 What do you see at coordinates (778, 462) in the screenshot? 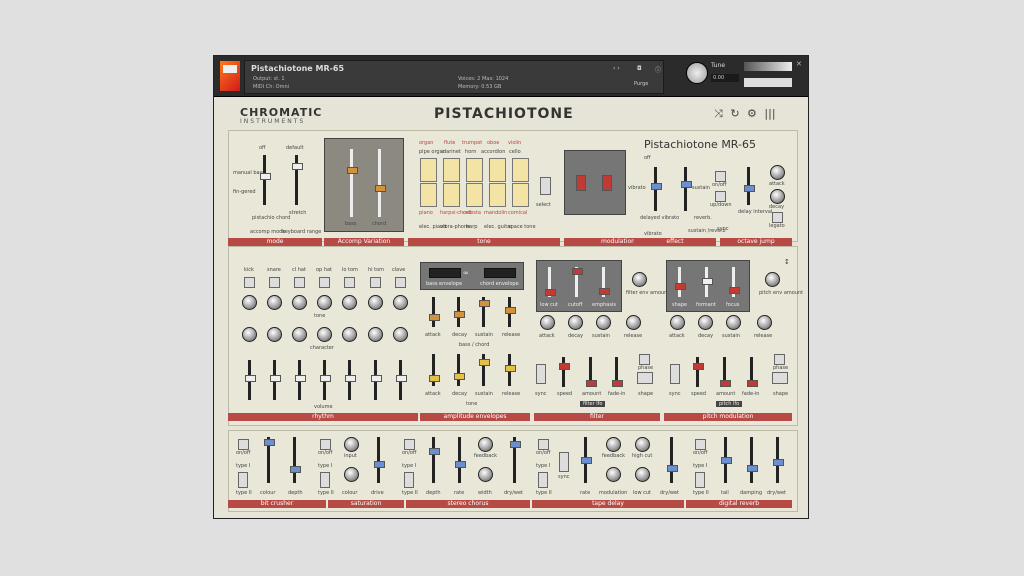
I see `reverb-drywet-handle` at bounding box center [778, 462].